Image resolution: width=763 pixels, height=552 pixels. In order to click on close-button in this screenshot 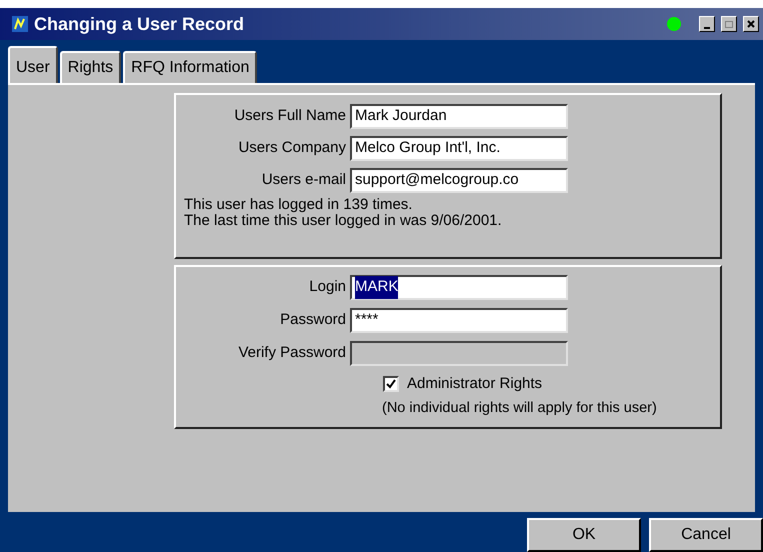, I will do `click(751, 24)`.